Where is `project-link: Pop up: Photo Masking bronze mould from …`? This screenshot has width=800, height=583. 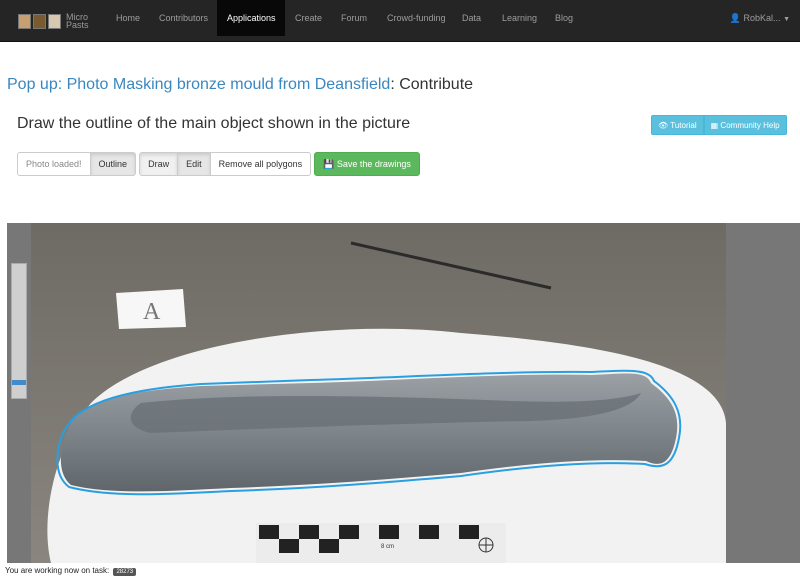 project-link: Pop up: Photo Masking bronze mould from … is located at coordinates (198, 84).